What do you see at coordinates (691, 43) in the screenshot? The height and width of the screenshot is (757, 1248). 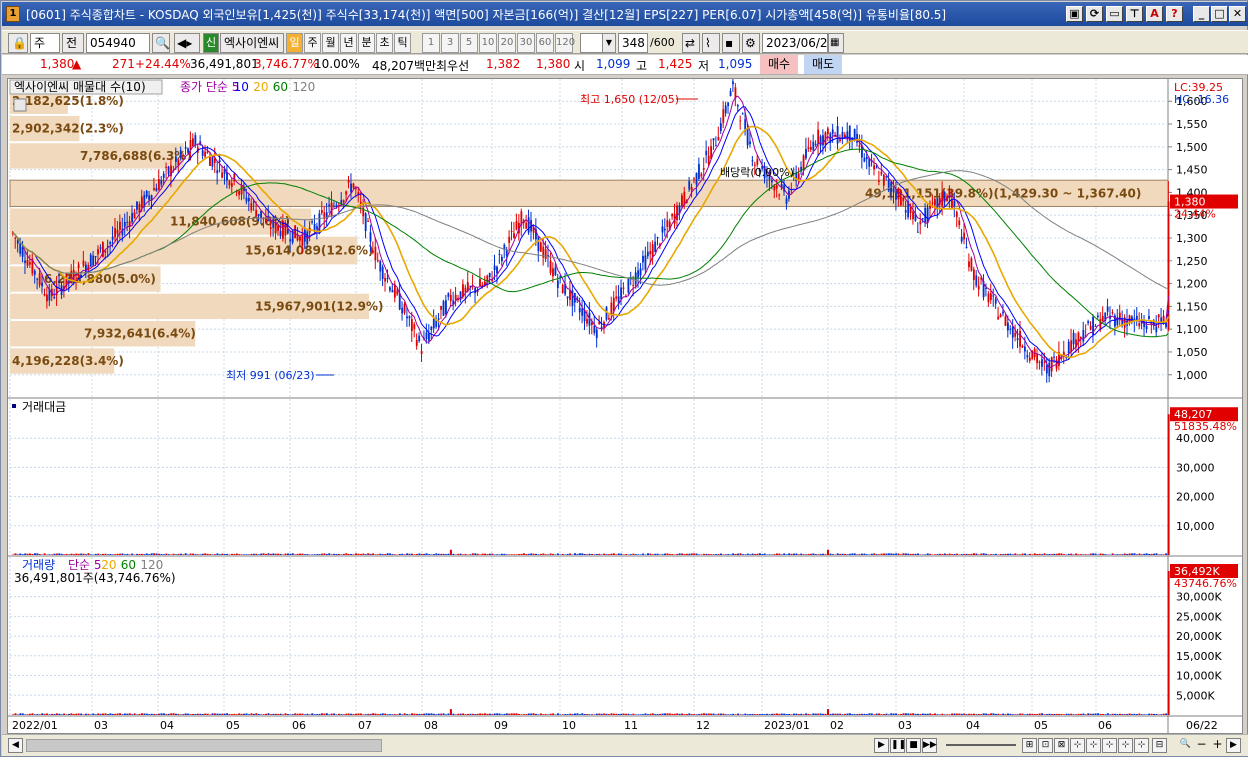 I see `arrows-icon: ⇄` at bounding box center [691, 43].